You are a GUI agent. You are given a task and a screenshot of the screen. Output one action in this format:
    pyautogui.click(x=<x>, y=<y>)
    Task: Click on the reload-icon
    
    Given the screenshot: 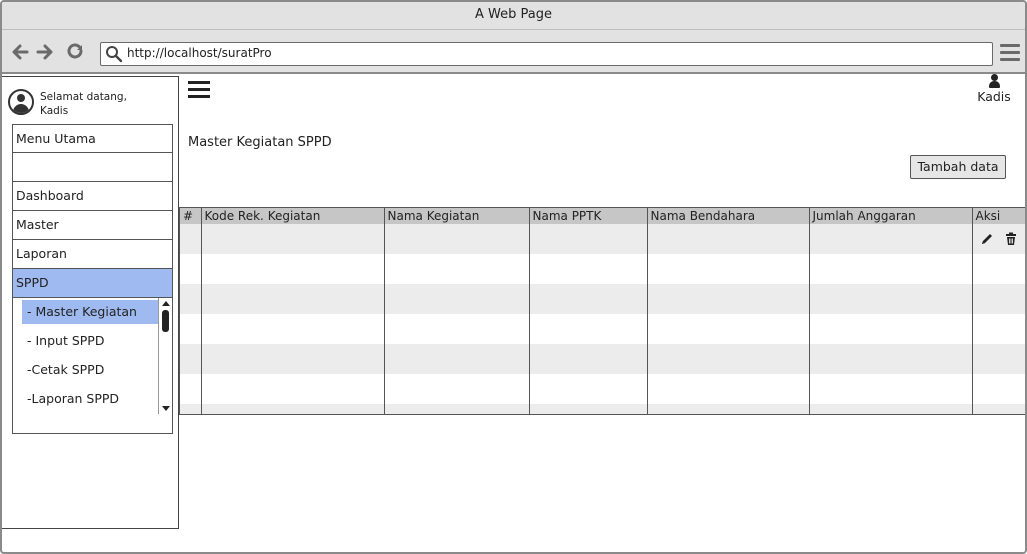 What is the action you would take?
    pyautogui.click(x=75, y=52)
    